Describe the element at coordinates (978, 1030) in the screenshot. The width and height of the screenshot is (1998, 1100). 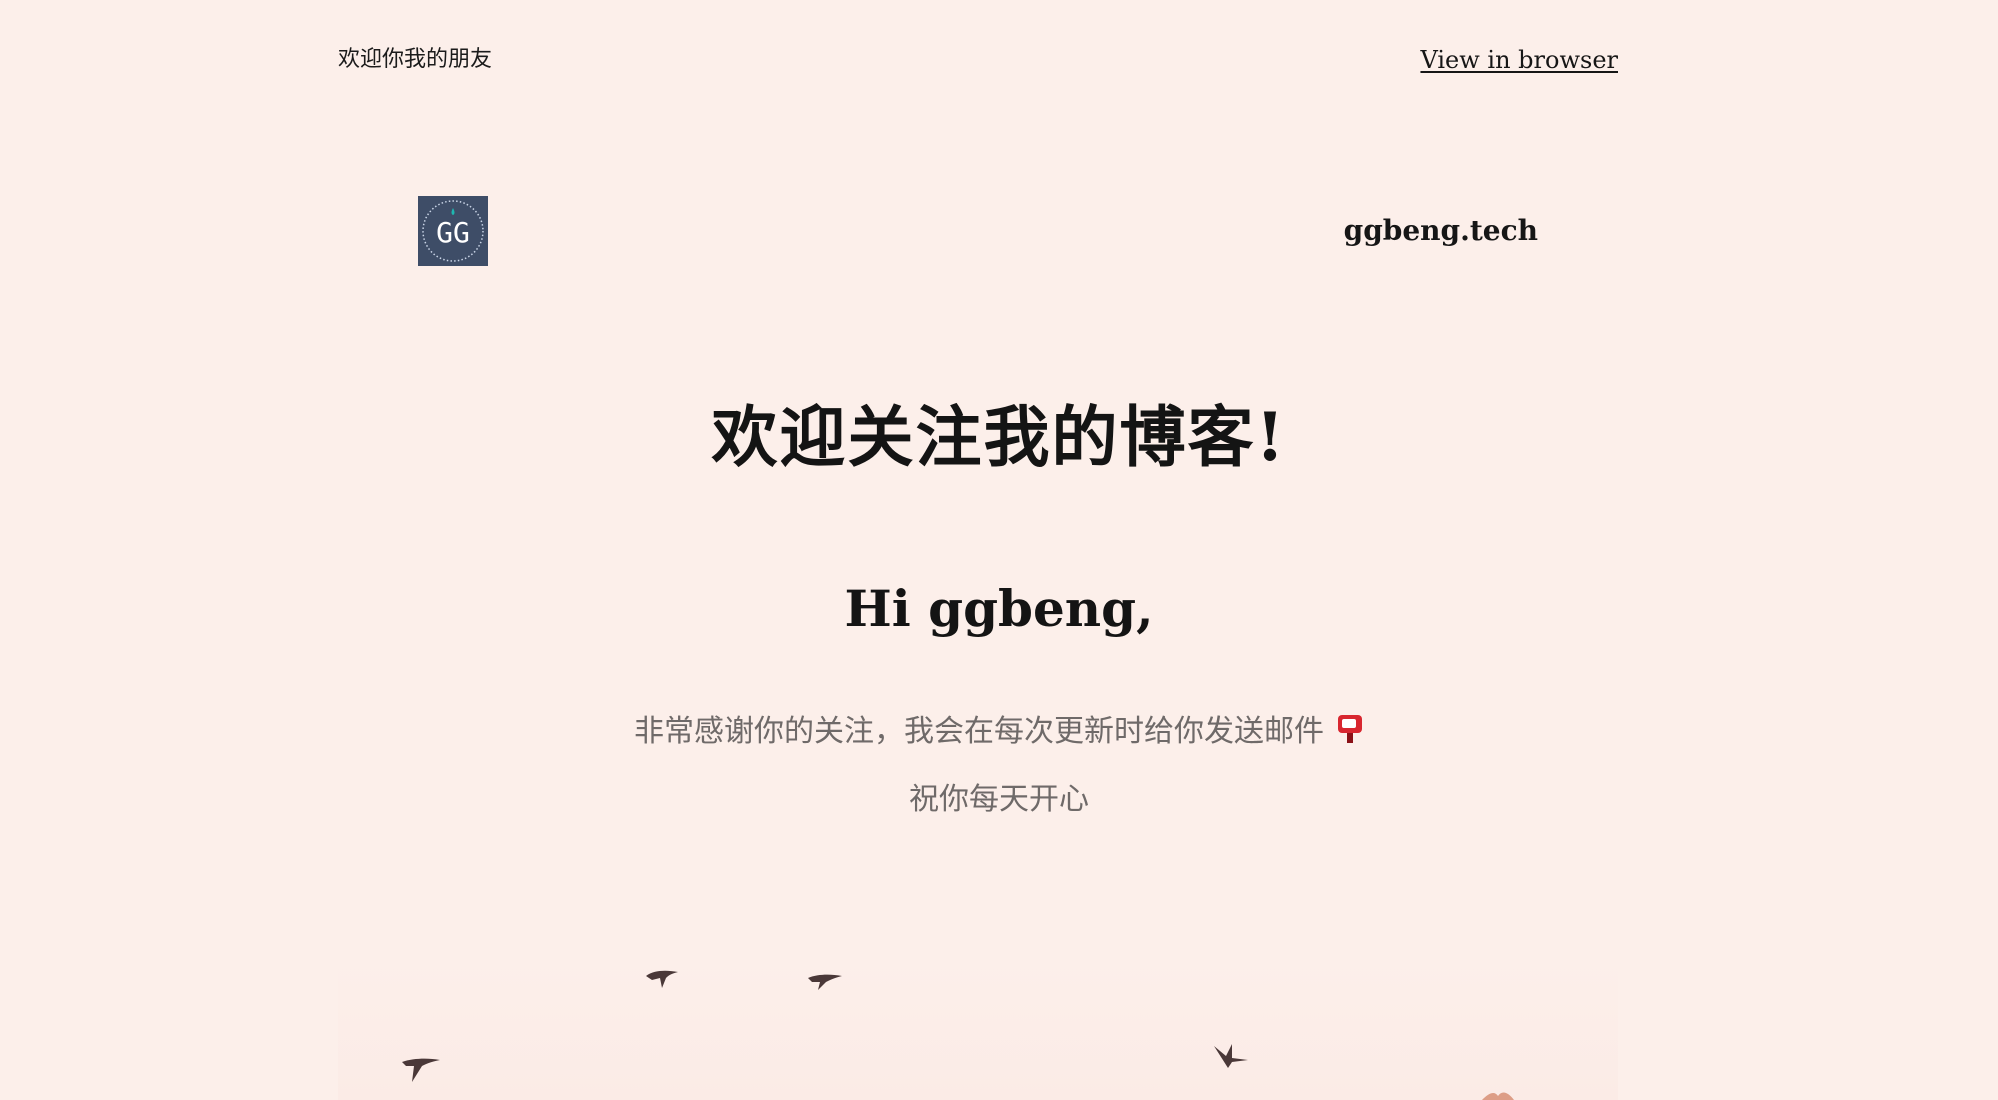
I see `birds-flying-image` at that location.